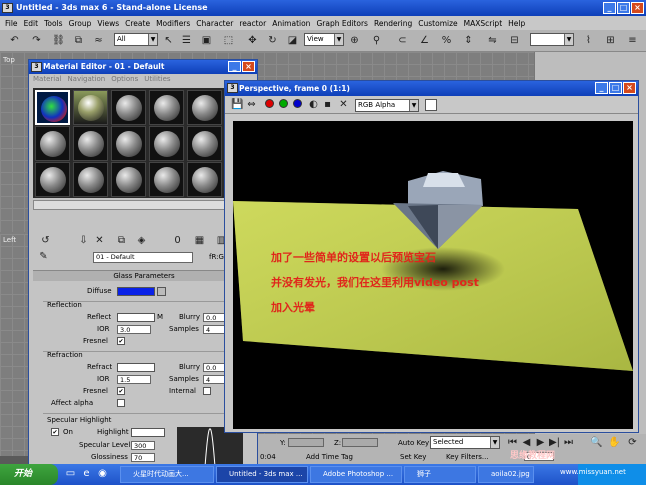  Describe the element at coordinates (199, 240) in the screenshot. I see `show-map-icon: ▦` at that location.